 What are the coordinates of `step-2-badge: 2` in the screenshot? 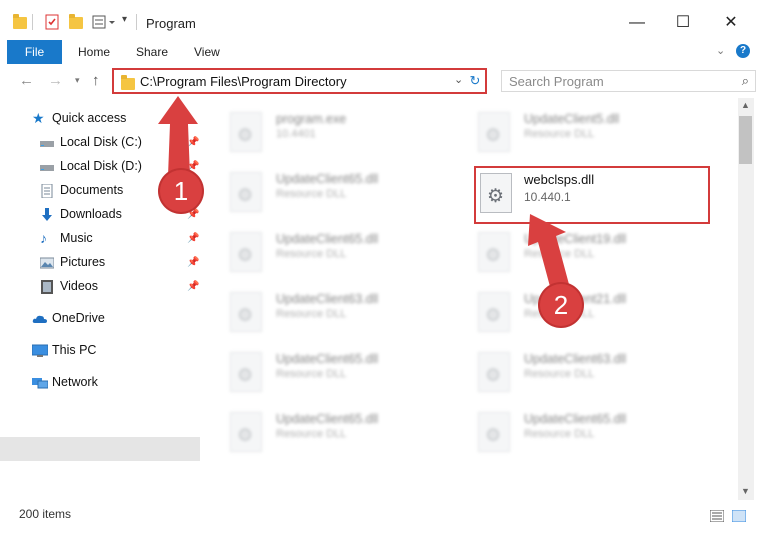 It's located at (561, 305).